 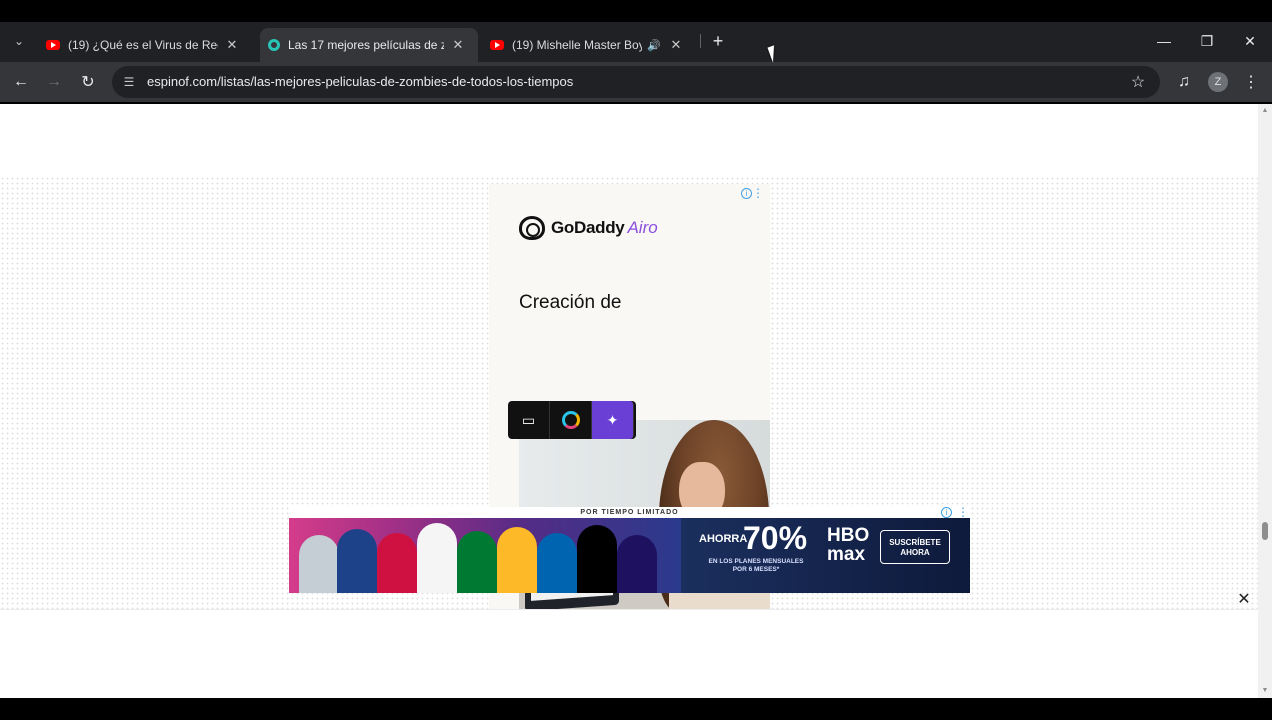 I want to click on godaddy-logo: GoDaddy Airo, so click(x=588, y=228).